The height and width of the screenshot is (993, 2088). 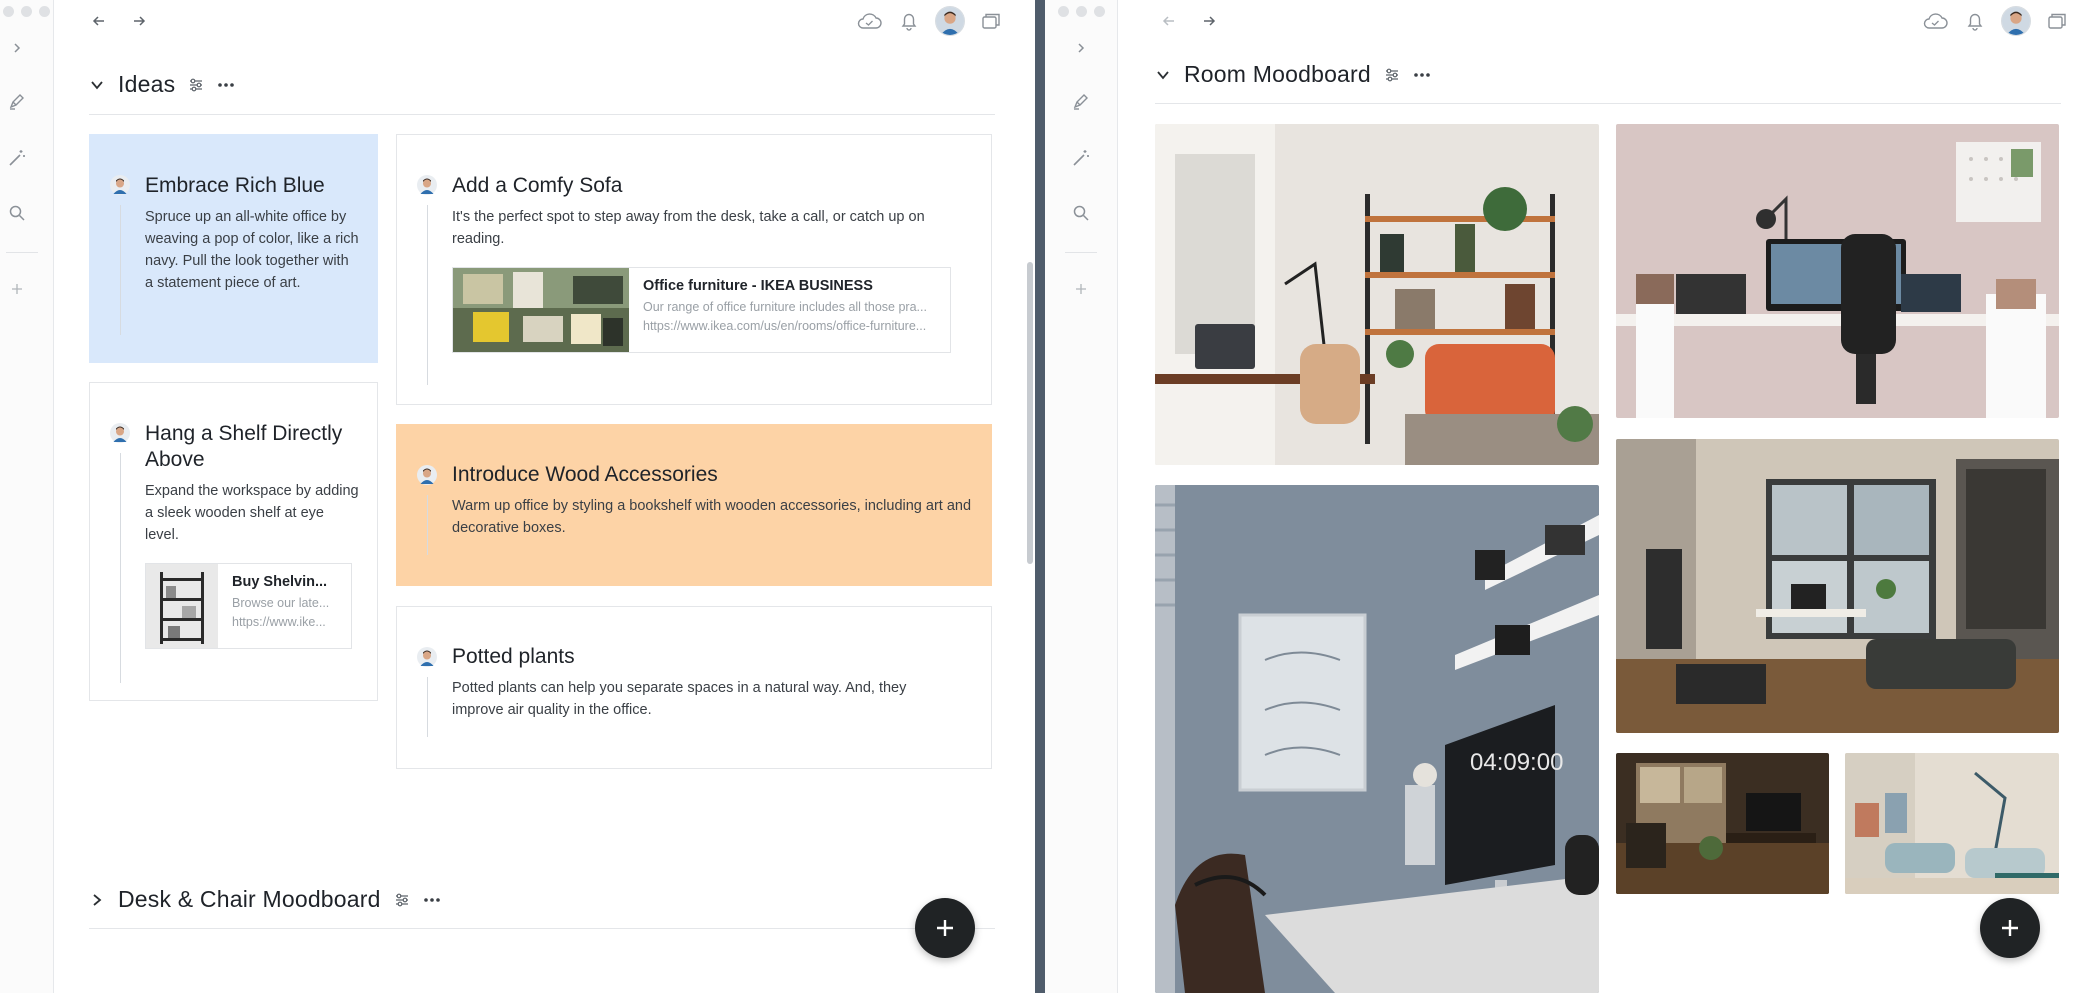 I want to click on photo-bright-loft-room, so click(x=1837, y=586).